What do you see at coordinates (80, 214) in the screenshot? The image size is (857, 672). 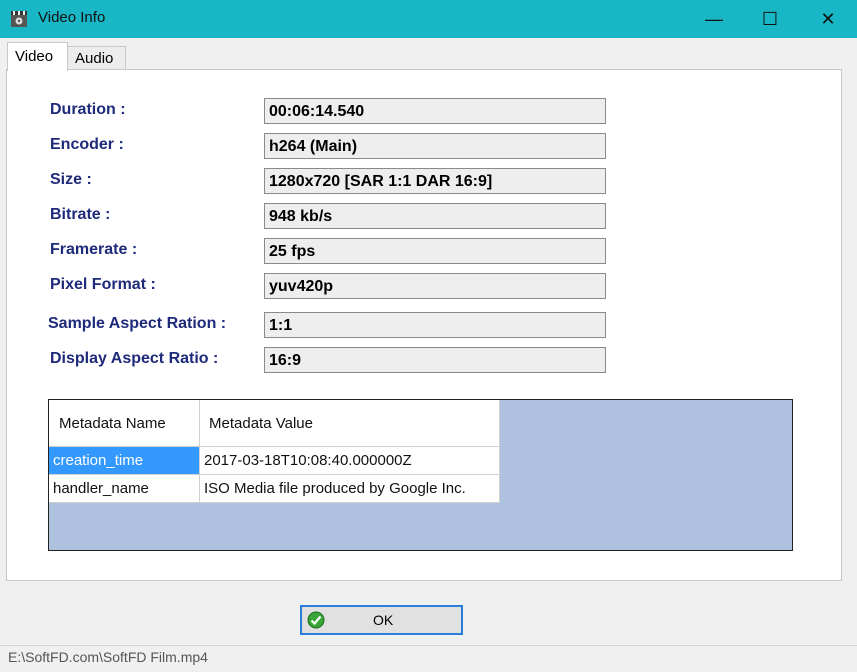 I see `bitrate-label: Bitrate :` at bounding box center [80, 214].